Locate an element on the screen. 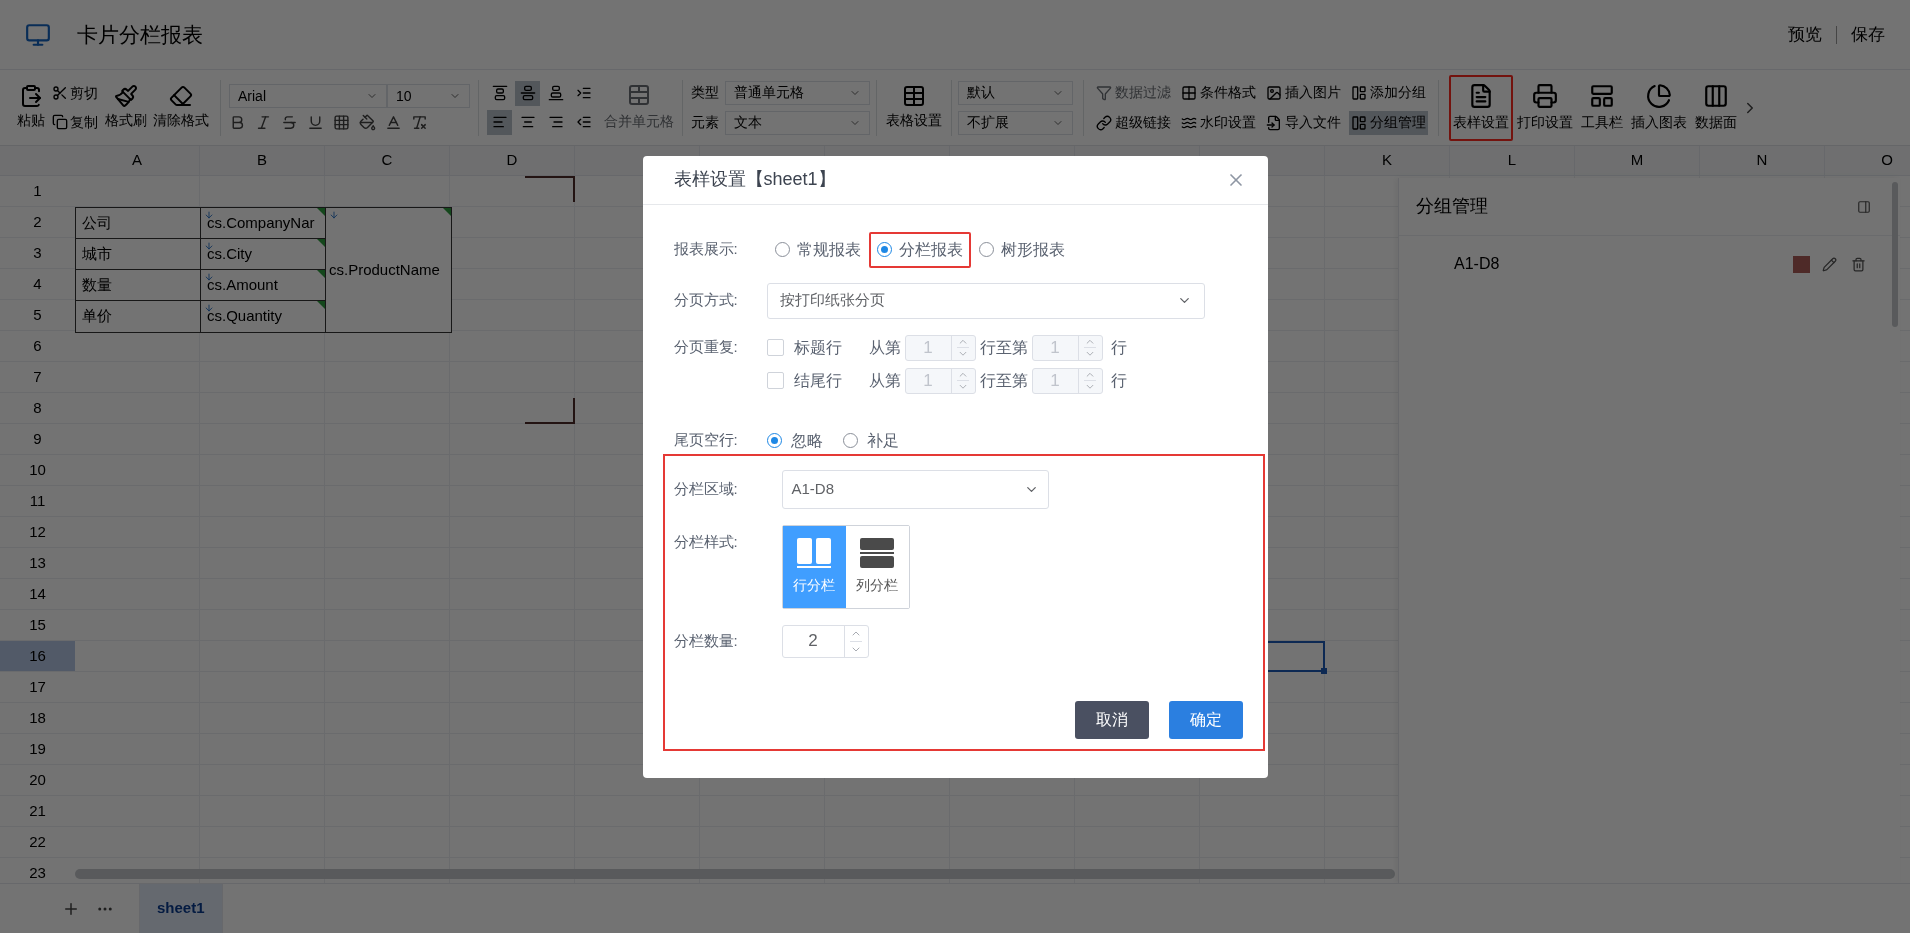 The height and width of the screenshot is (933, 1910). panel-title: 分组管理 is located at coordinates (1452, 206).